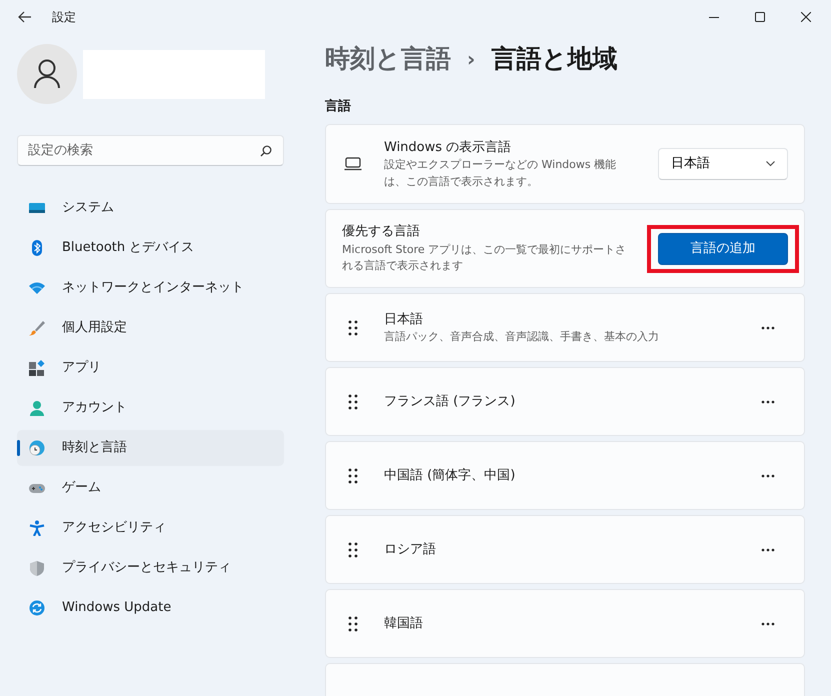 Image resolution: width=831 pixels, height=696 pixels. What do you see at coordinates (760, 17) in the screenshot?
I see `maximize-icon` at bounding box center [760, 17].